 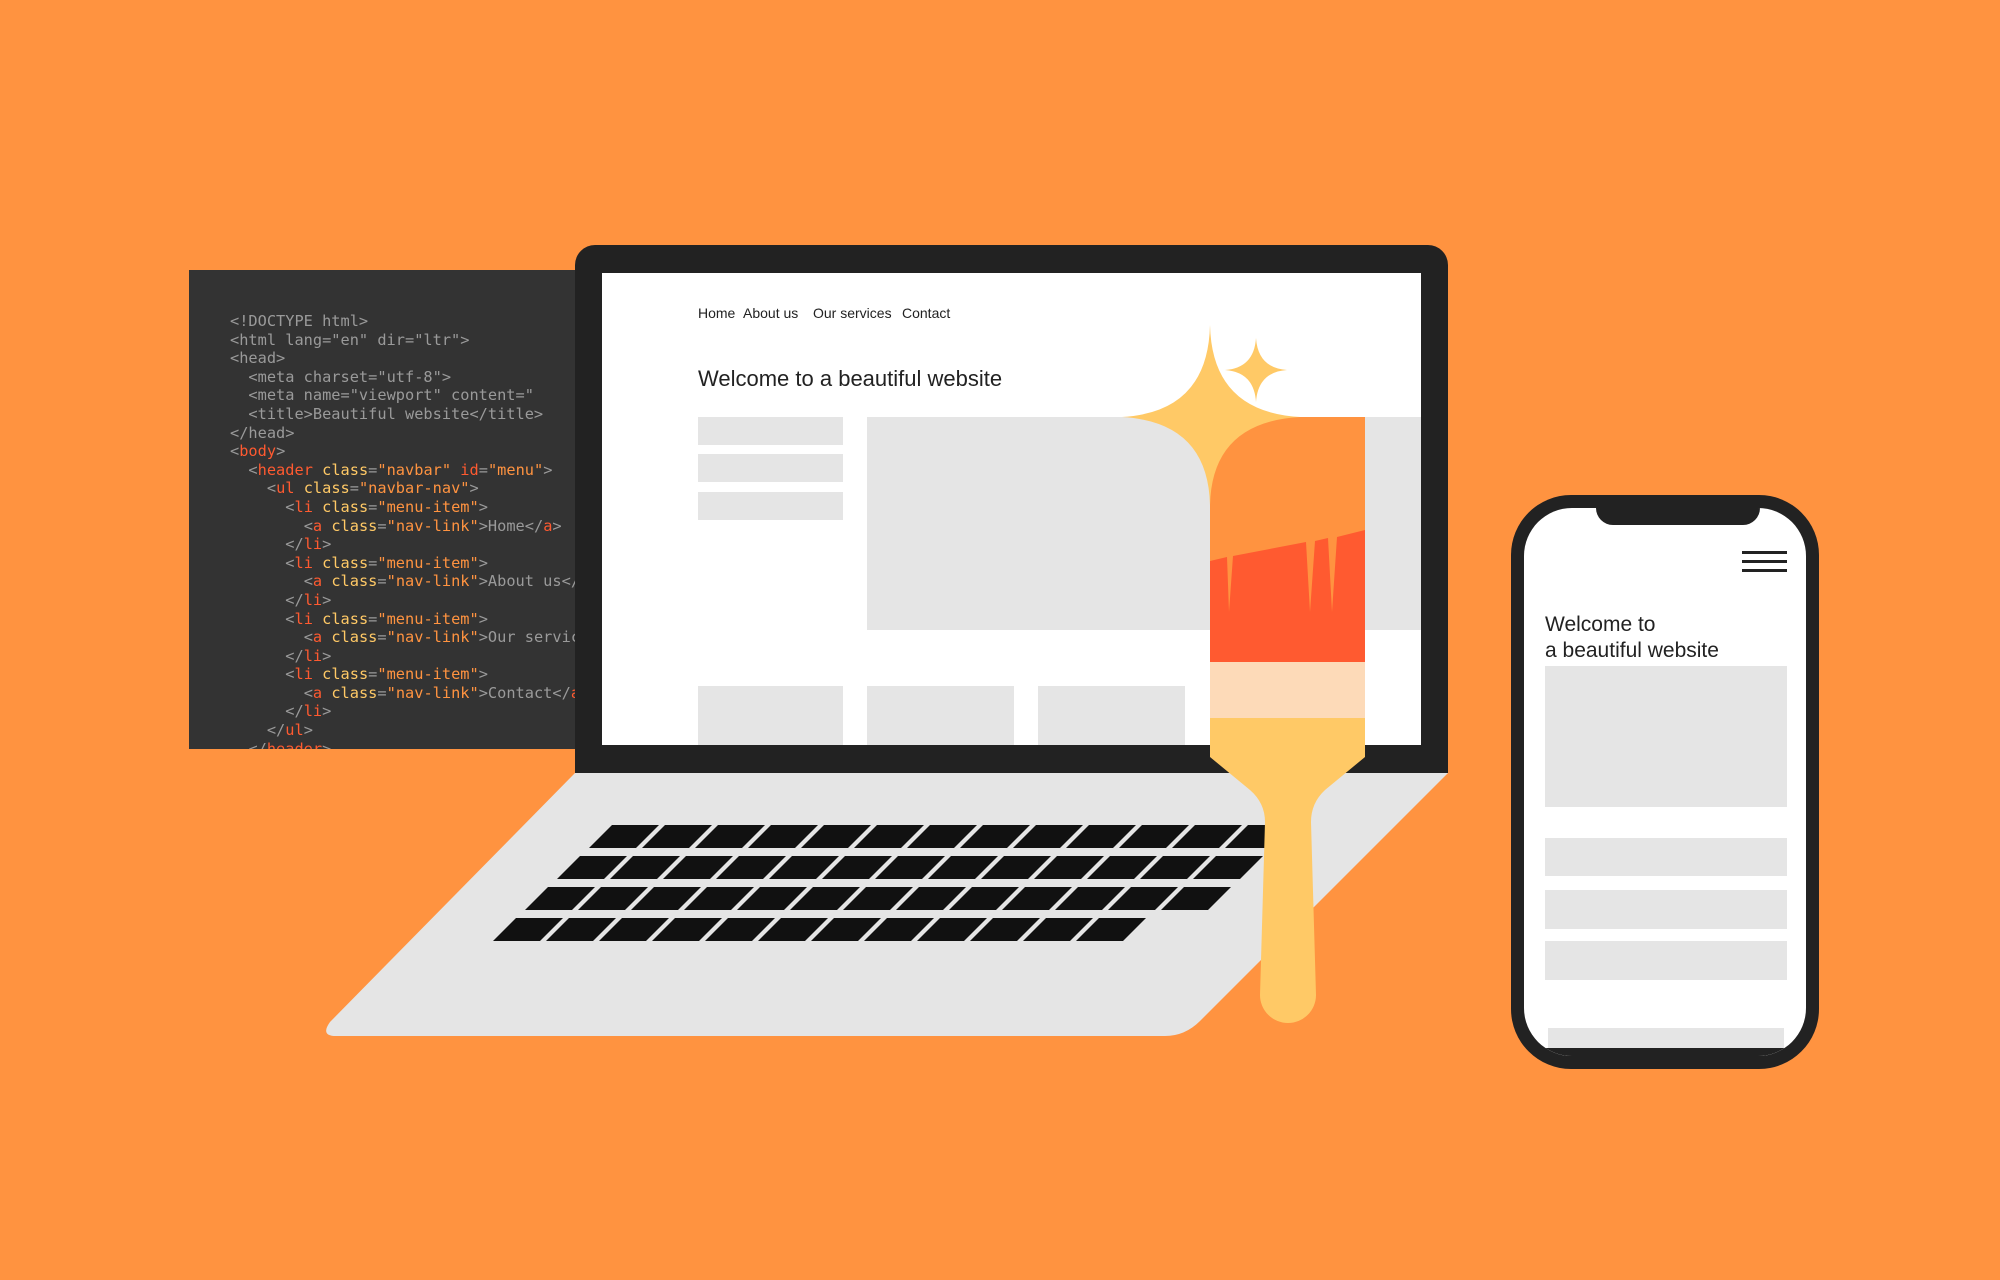 I want to click on paint-brush, so click(x=1243, y=674).